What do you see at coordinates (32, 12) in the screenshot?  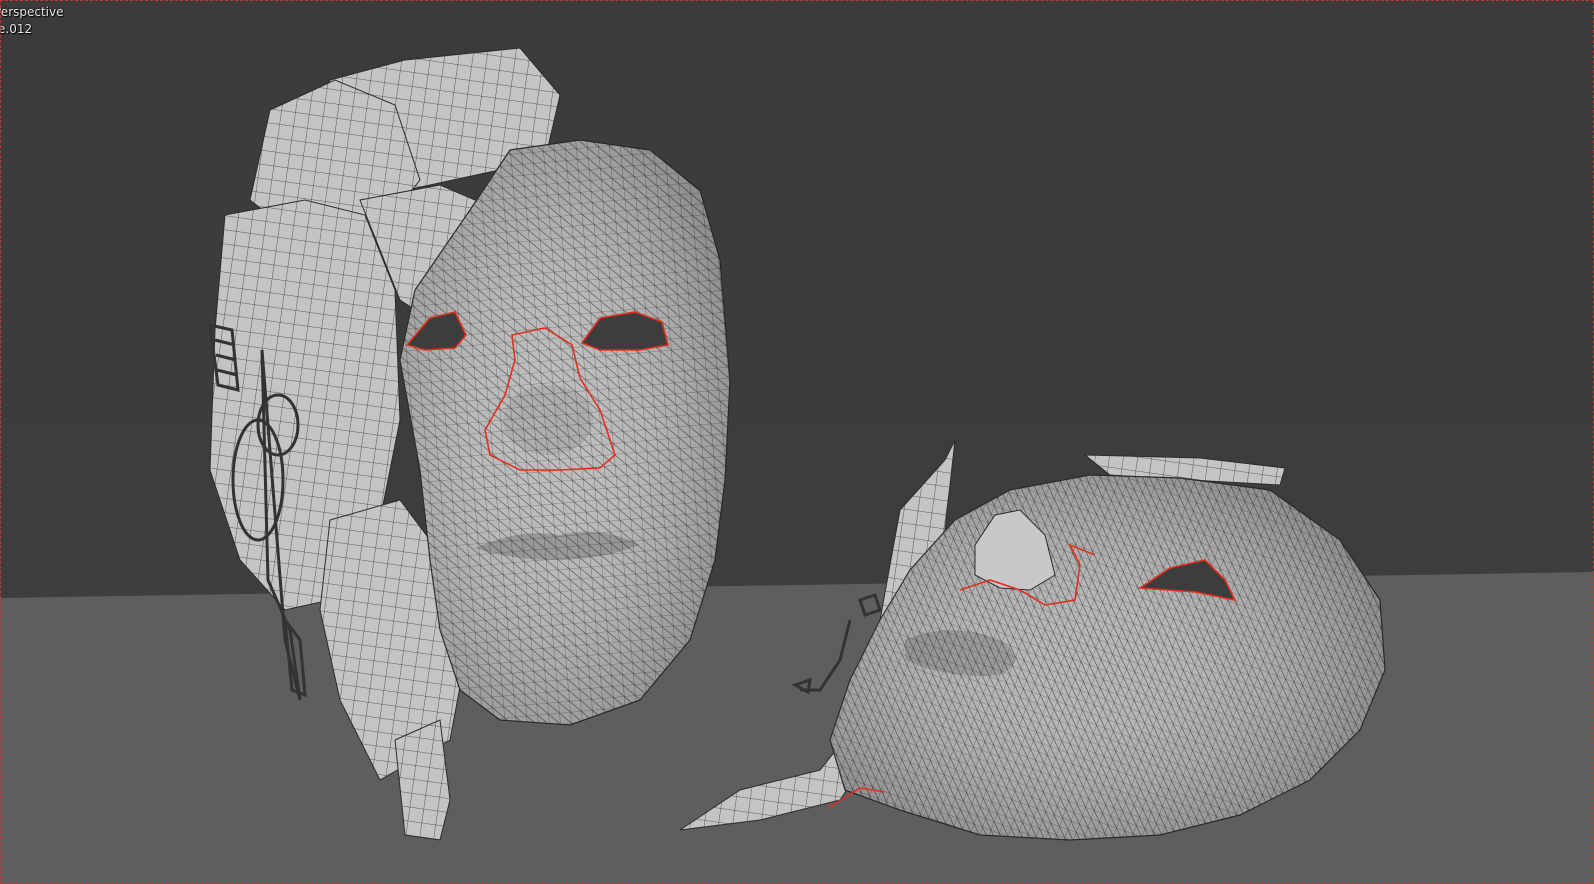 I see `view-mode-label: Perspective` at bounding box center [32, 12].